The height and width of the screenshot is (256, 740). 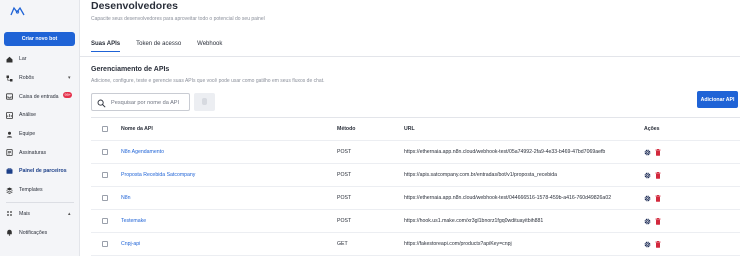 What do you see at coordinates (39, 39) in the screenshot?
I see `create-bot-button: Criar novo bot` at bounding box center [39, 39].